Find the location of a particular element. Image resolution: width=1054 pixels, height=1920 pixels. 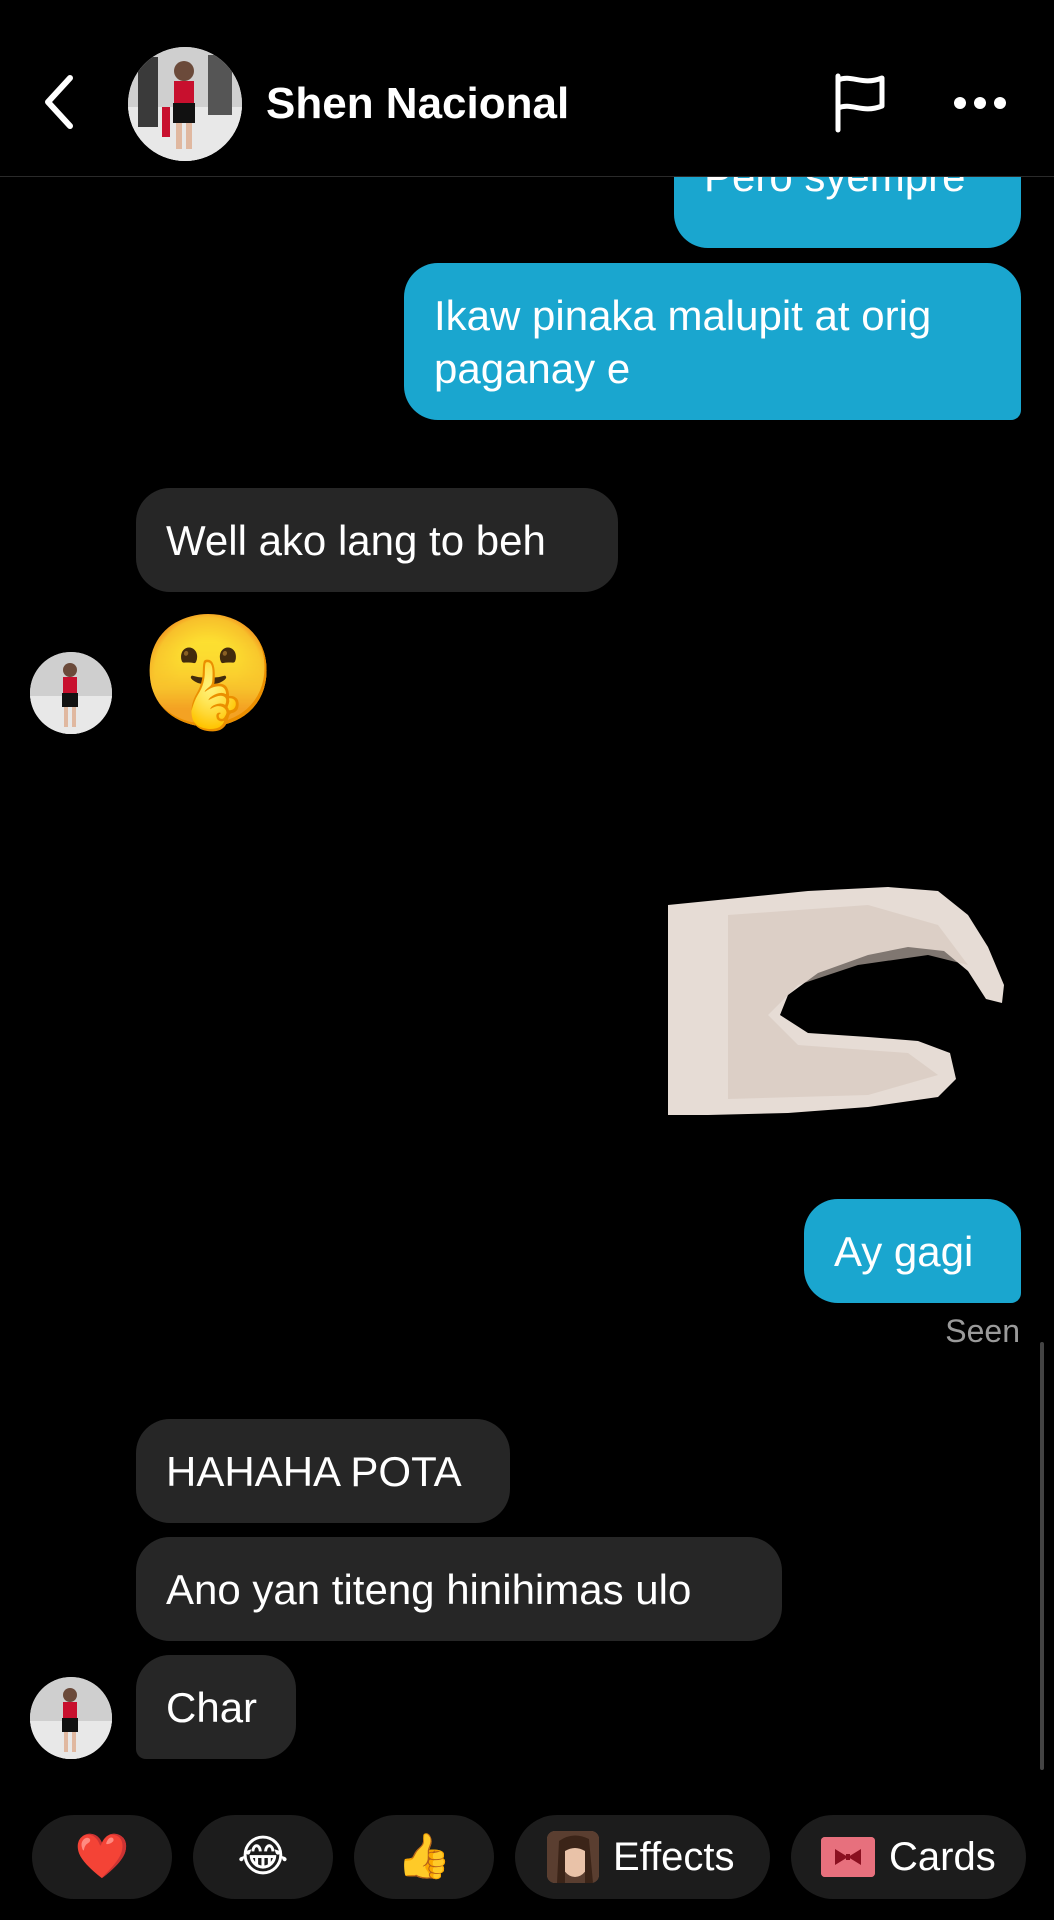

gift-card-icon is located at coordinates (848, 1857).